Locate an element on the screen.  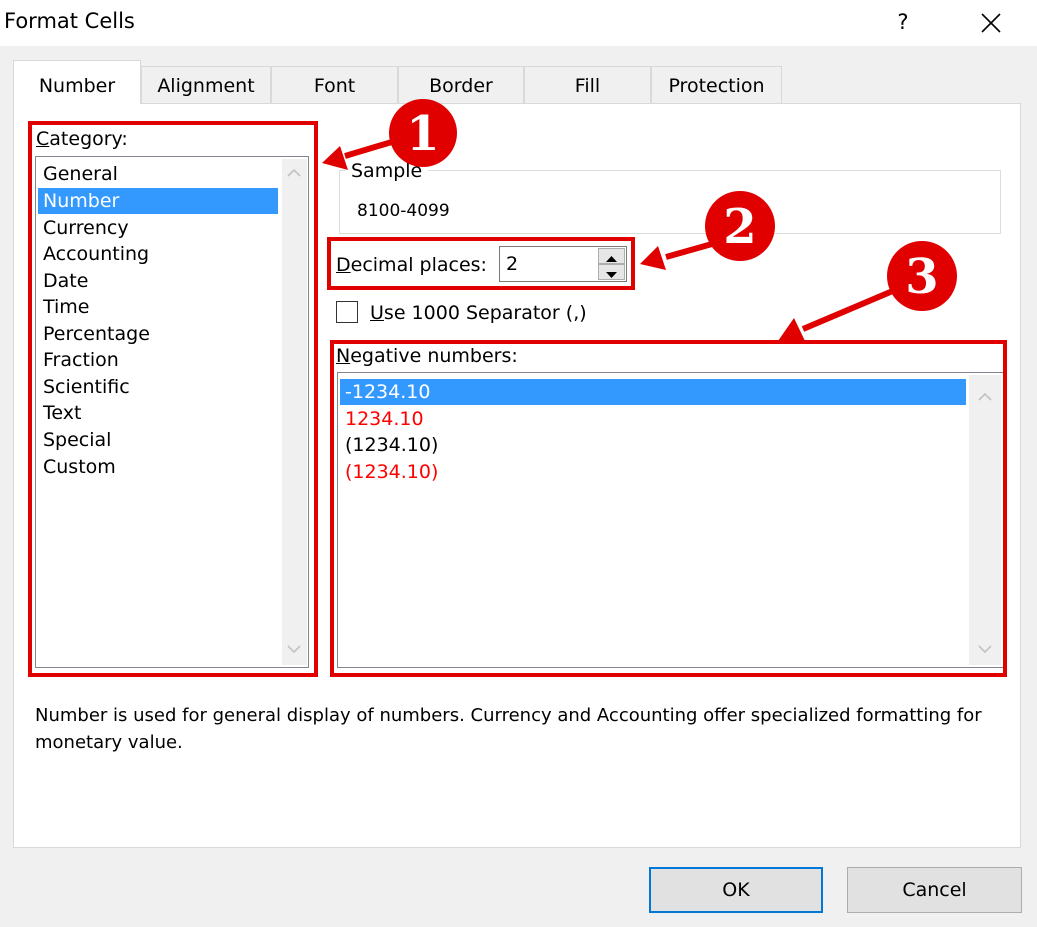
window-title: Format Cells is located at coordinates (69, 21).